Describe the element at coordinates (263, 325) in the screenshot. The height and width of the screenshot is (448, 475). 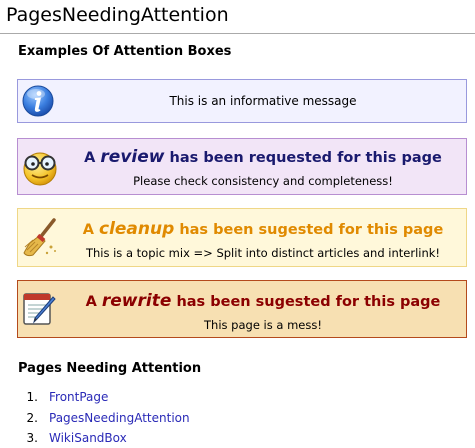
I see `rewrite-message: This page is a mess!` at that location.